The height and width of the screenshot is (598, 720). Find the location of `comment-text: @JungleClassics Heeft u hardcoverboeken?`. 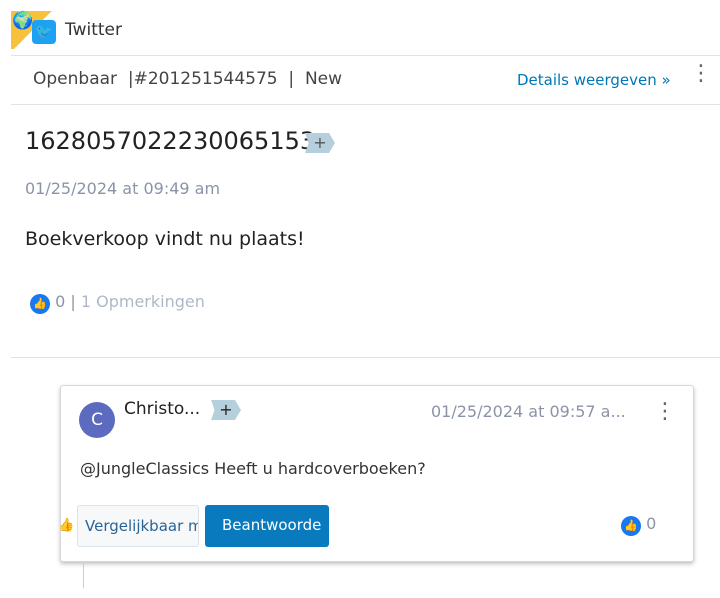

comment-text: @JungleClassics Heeft u hardcoverboeken? is located at coordinates (253, 468).